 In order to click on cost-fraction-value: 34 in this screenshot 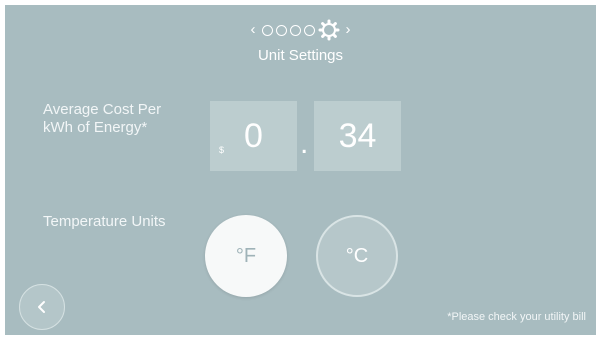, I will do `click(357, 135)`.